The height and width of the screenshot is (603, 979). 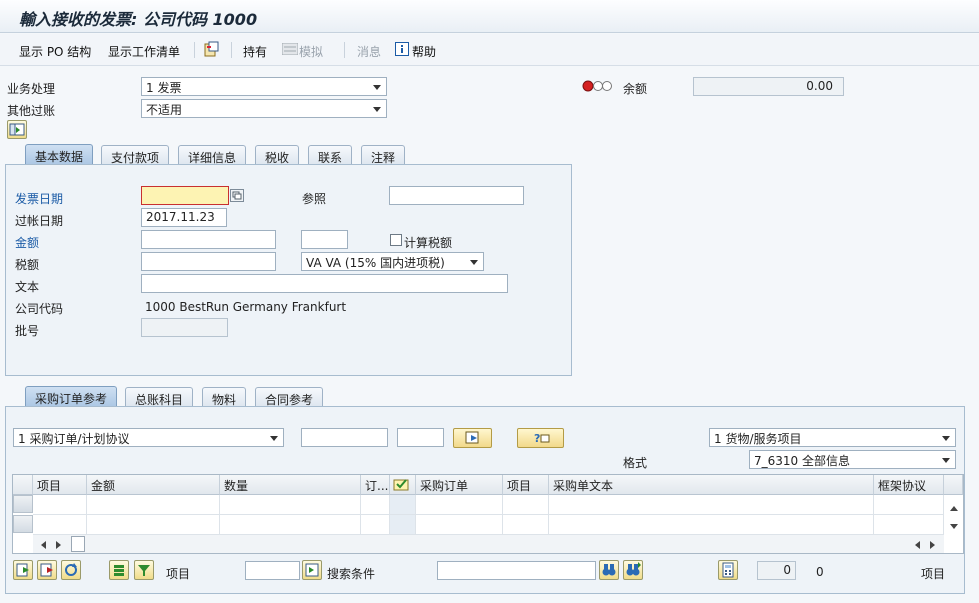 What do you see at coordinates (311, 51) in the screenshot?
I see `simulate-button: 模拟` at bounding box center [311, 51].